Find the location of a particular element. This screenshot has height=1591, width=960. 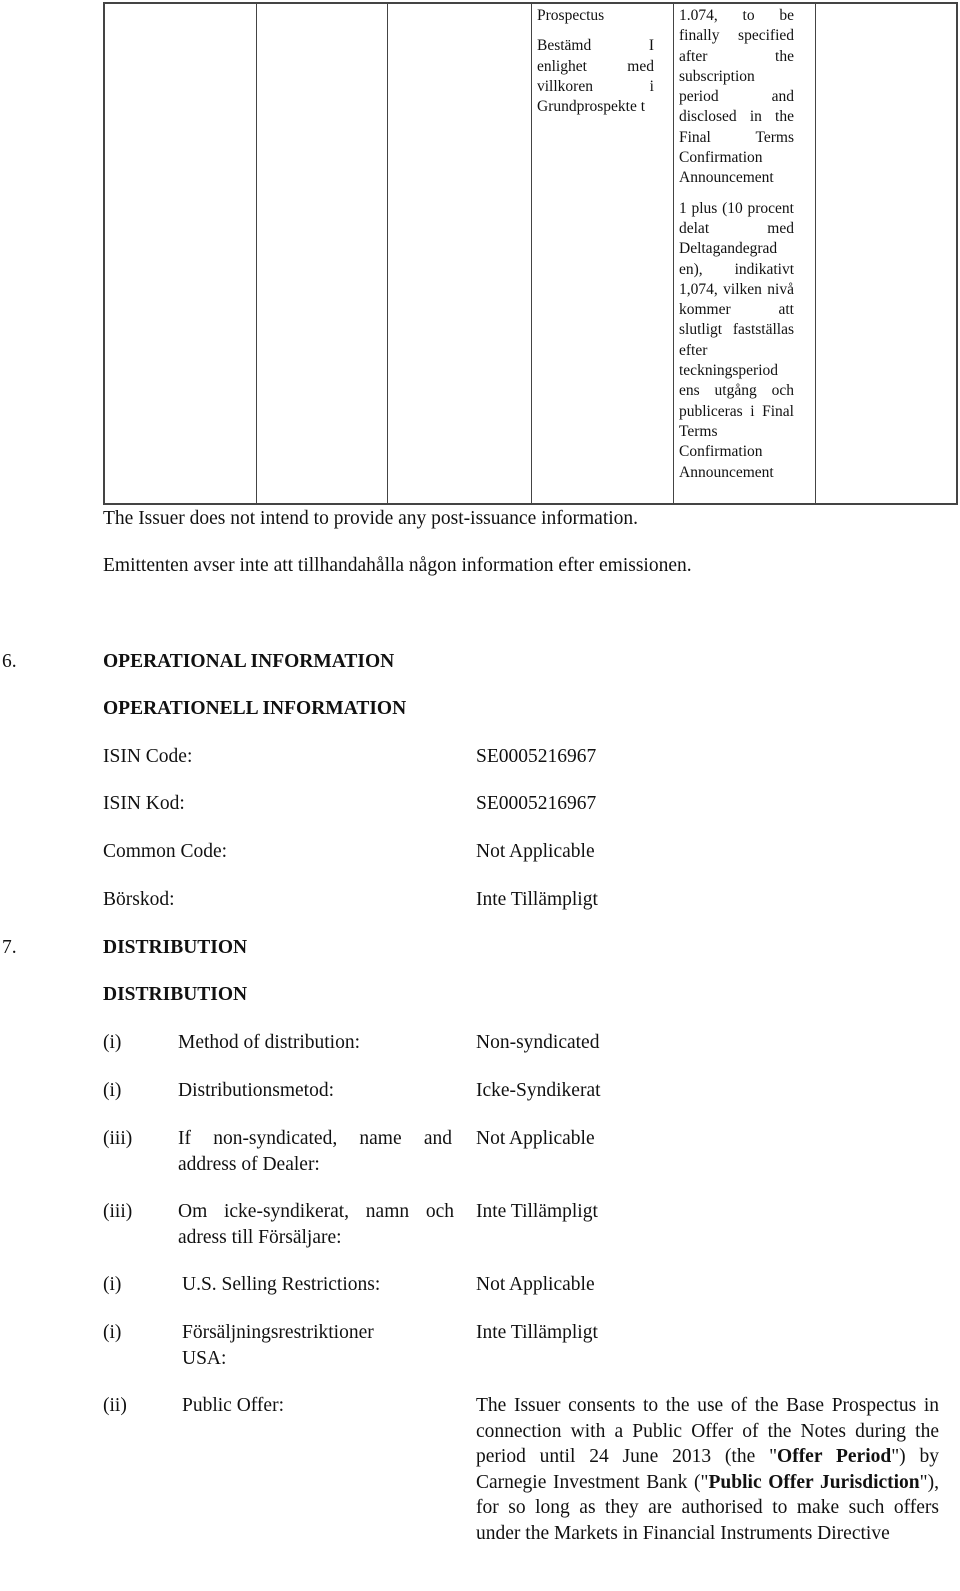

isin-code-label: ISIN Code: is located at coordinates (148, 756).